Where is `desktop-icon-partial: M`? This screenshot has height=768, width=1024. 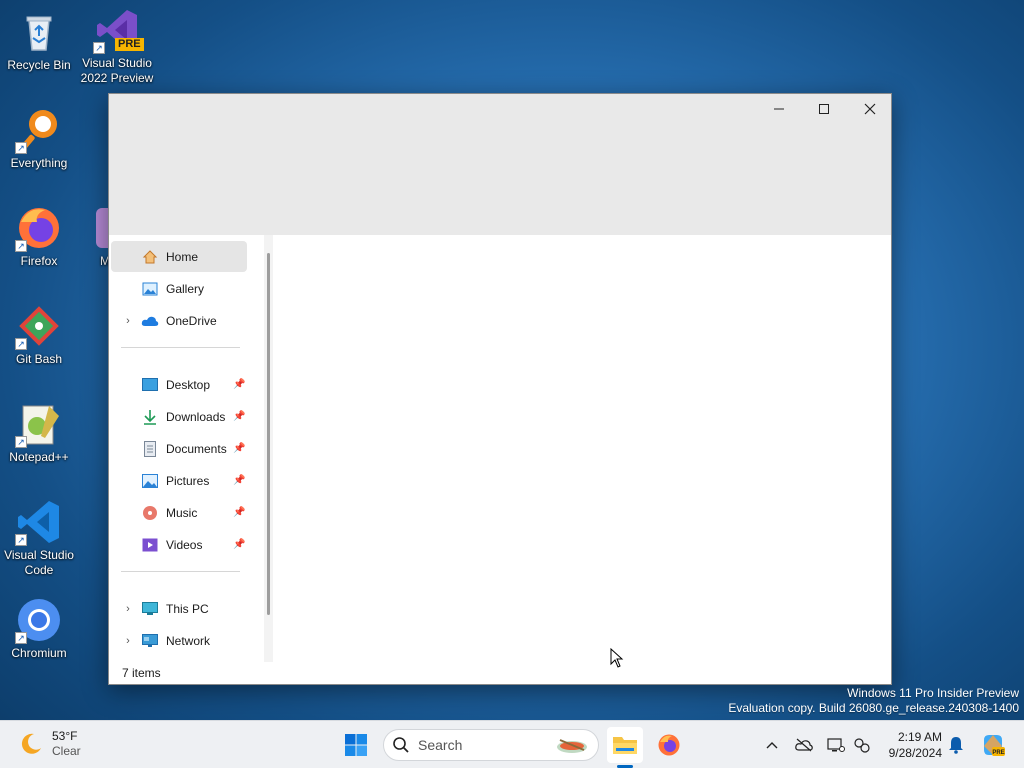 desktop-icon-partial: M is located at coordinates (85, 236).